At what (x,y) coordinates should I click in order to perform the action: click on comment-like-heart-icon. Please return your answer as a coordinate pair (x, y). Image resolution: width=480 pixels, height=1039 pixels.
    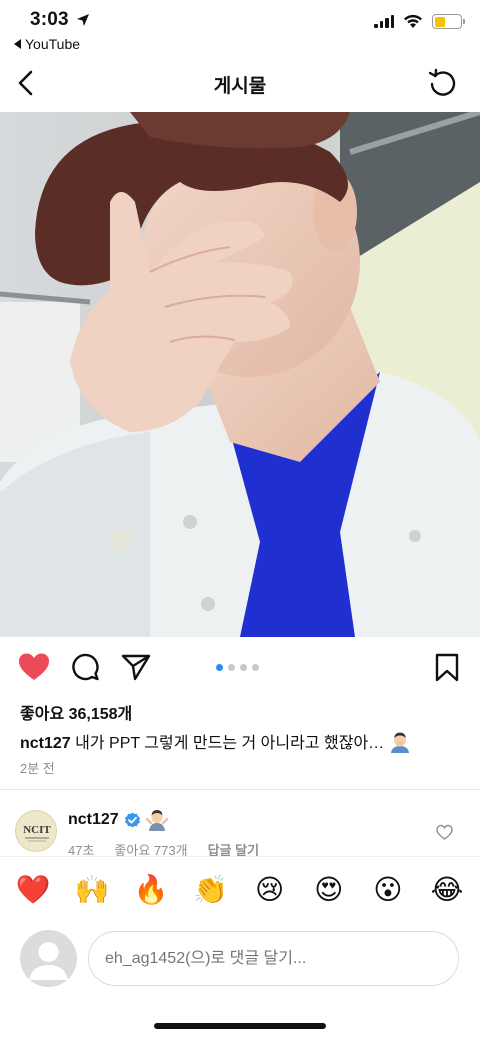
    Looking at the image, I should click on (444, 832).